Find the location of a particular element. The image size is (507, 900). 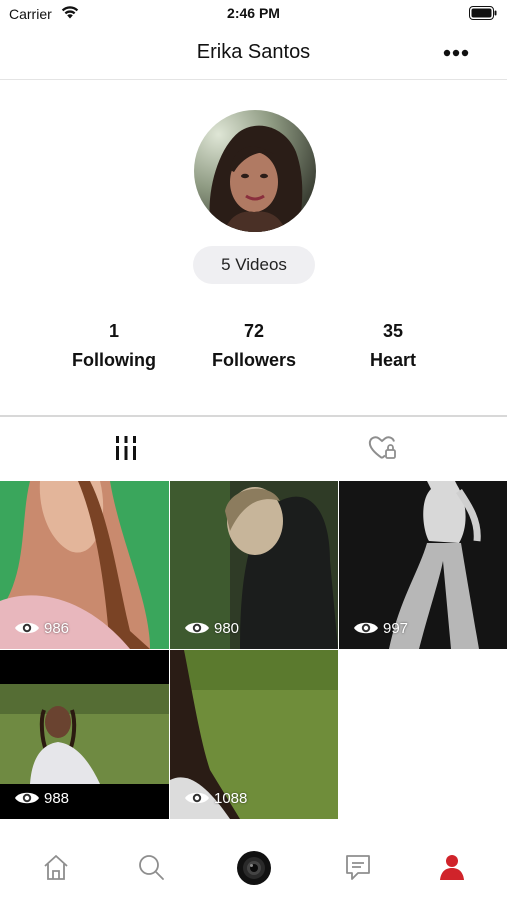

view-count: 986 is located at coordinates (41, 628).